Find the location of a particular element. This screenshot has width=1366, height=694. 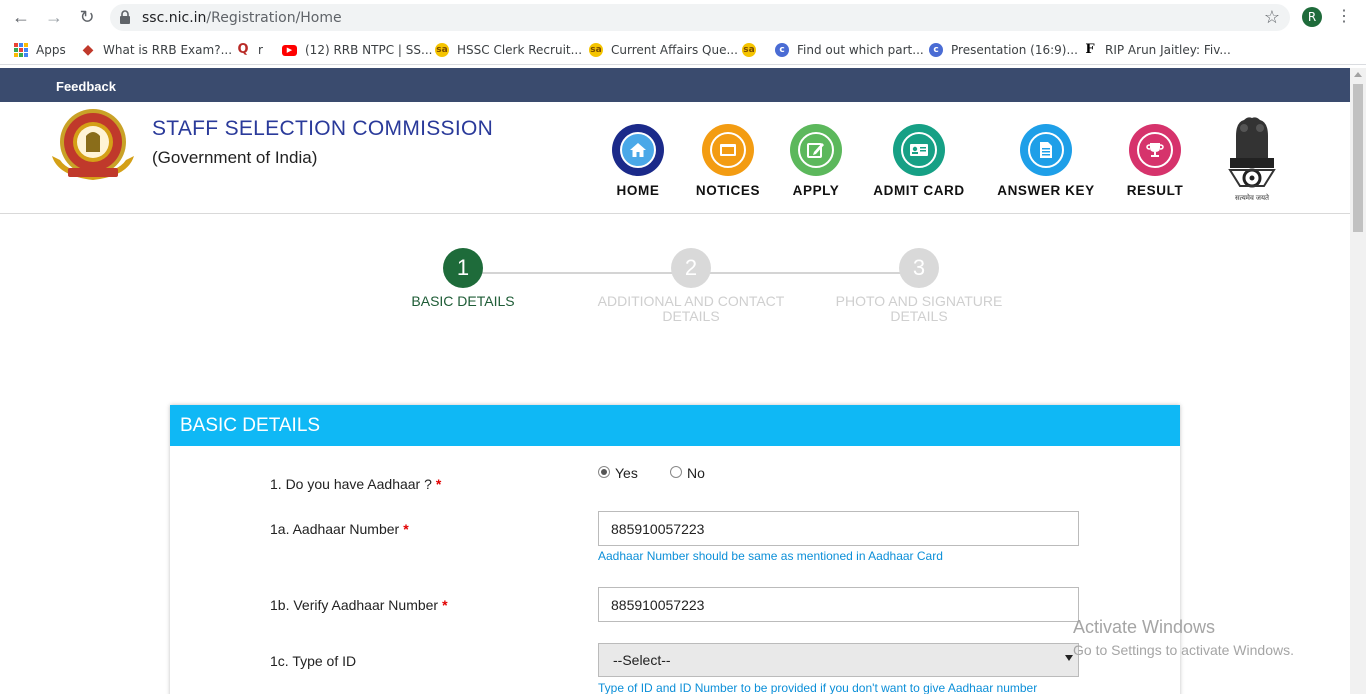

nav-admit-card: ADMIT CARD is located at coordinates (919, 161).